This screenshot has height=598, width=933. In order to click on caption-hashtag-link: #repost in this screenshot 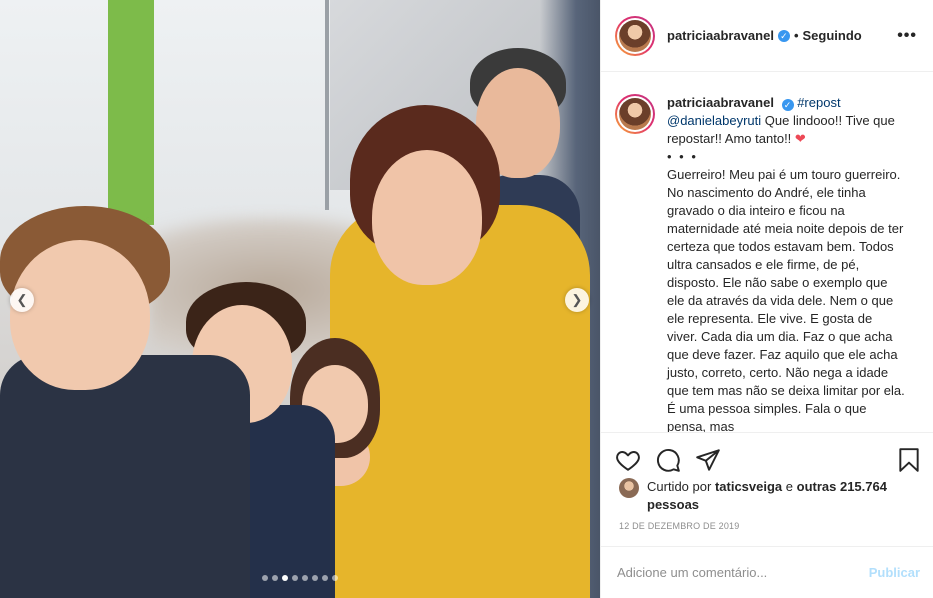, I will do `click(818, 102)`.